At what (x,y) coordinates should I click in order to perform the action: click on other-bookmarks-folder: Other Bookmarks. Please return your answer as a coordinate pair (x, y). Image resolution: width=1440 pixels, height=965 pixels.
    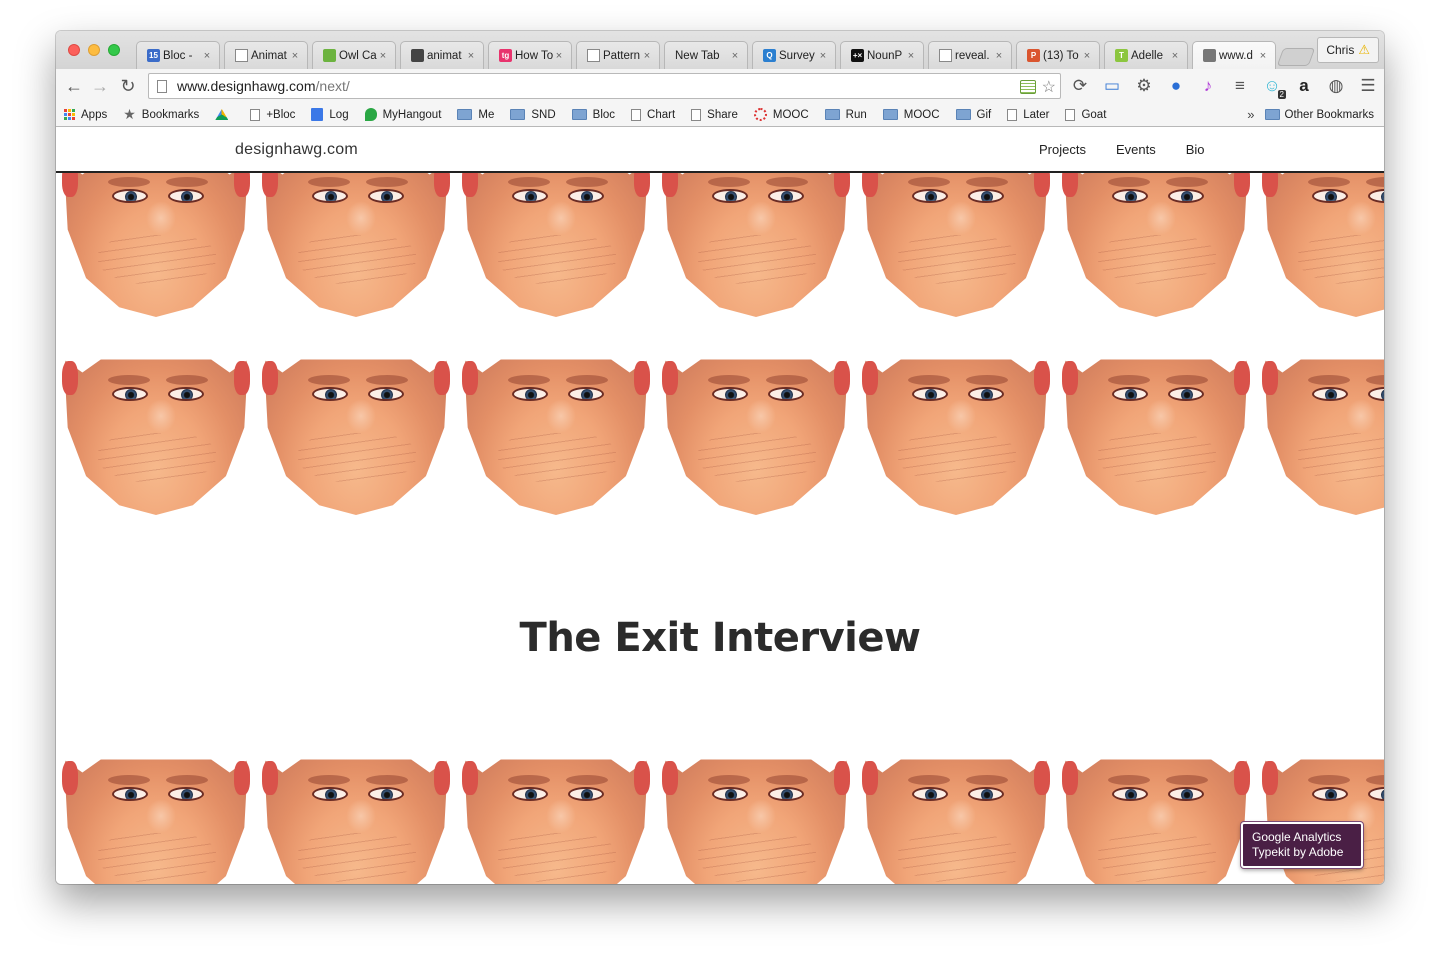
    Looking at the image, I should click on (1319, 115).